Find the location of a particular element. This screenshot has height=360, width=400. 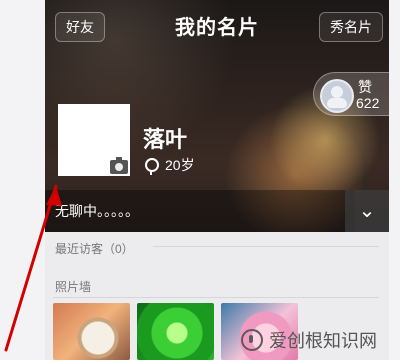

watermark-logo-icon is located at coordinates (252, 340).